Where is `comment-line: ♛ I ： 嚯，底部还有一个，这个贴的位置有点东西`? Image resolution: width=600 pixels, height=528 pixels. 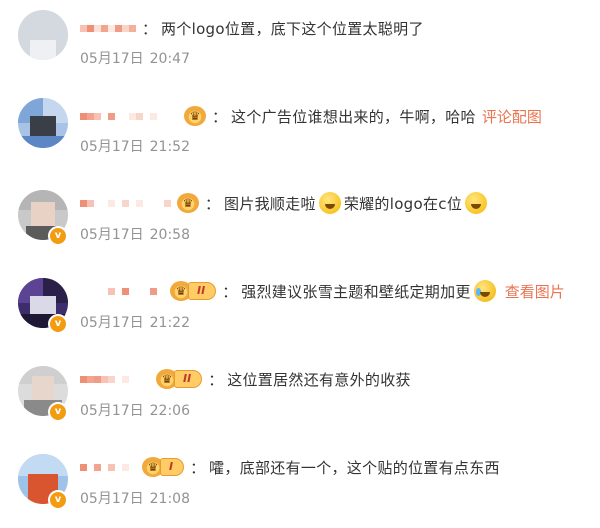
comment-line: ♛ I ： 嚯，底部还有一个，这个贴的位置有点东西 is located at coordinates (290, 467).